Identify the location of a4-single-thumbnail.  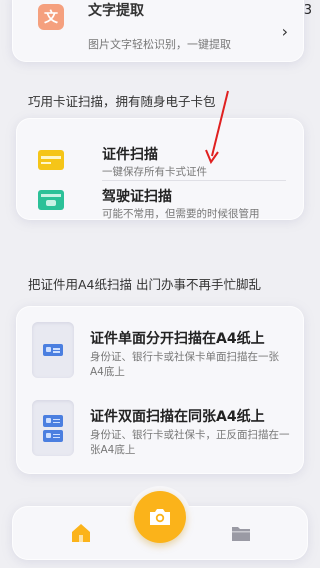
(53, 350).